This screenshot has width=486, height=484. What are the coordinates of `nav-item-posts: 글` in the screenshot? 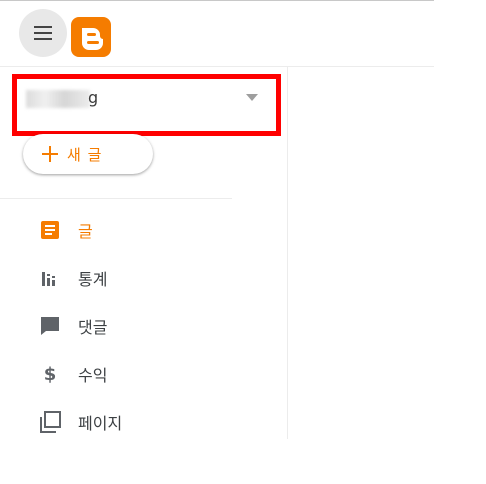 It's located at (158, 230).